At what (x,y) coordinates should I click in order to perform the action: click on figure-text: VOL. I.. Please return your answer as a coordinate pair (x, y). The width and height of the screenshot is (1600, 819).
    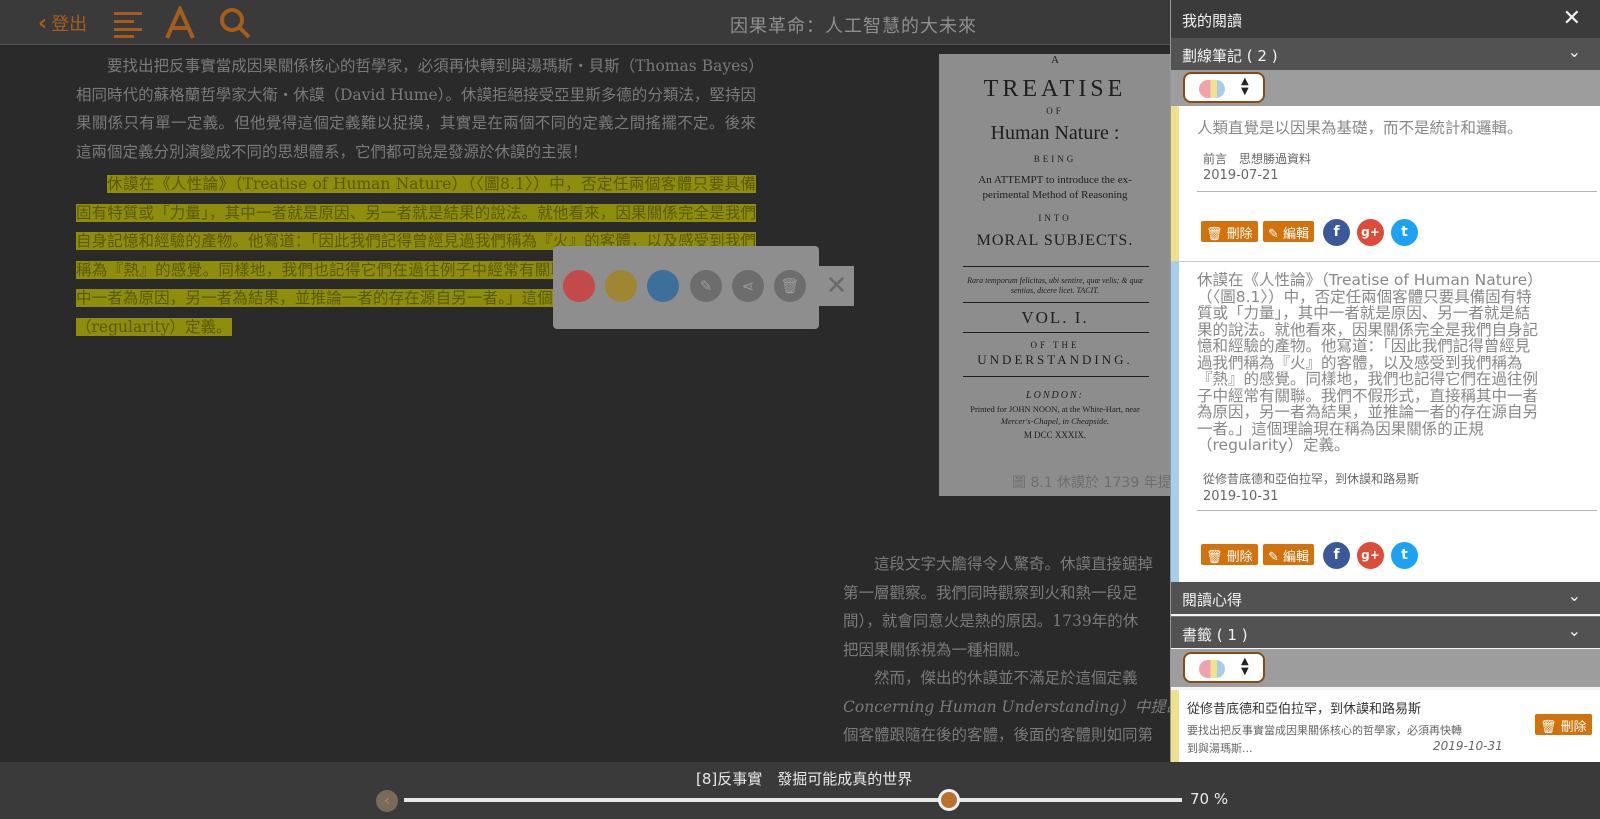
    Looking at the image, I should click on (1055, 317).